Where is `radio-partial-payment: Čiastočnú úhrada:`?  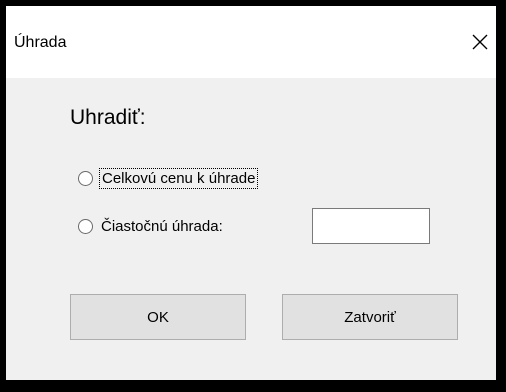 radio-partial-payment: Čiastočnú úhrada: is located at coordinates (151, 226).